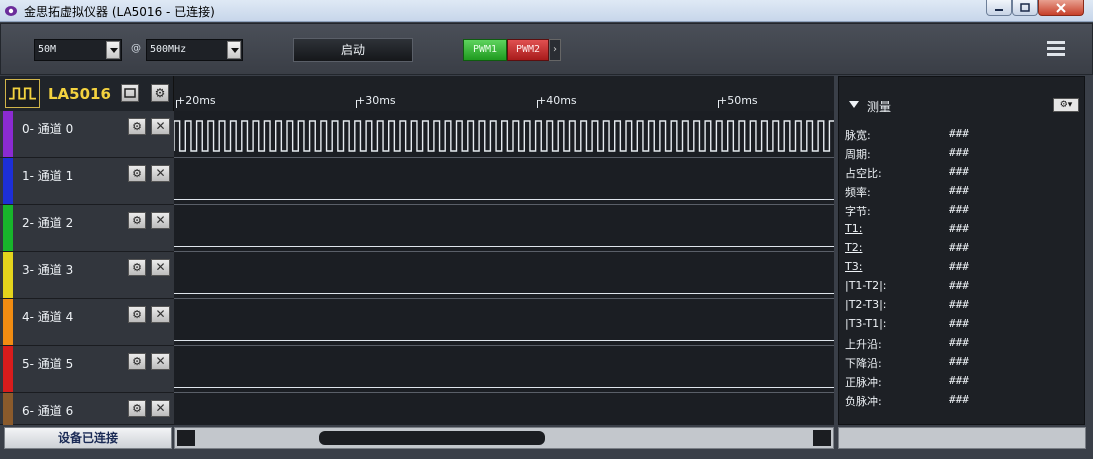 Image resolution: width=1093 pixels, height=459 pixels. I want to click on horizontal-scrollbar, so click(504, 438).